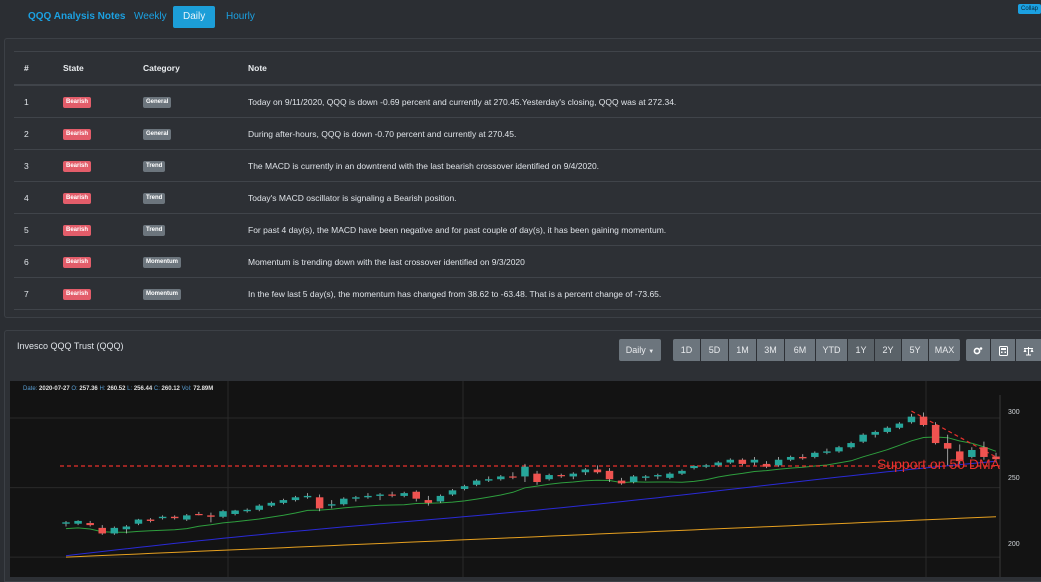  What do you see at coordinates (938, 464) in the screenshot?
I see `support-annotation: Support on 50 DMA` at bounding box center [938, 464].